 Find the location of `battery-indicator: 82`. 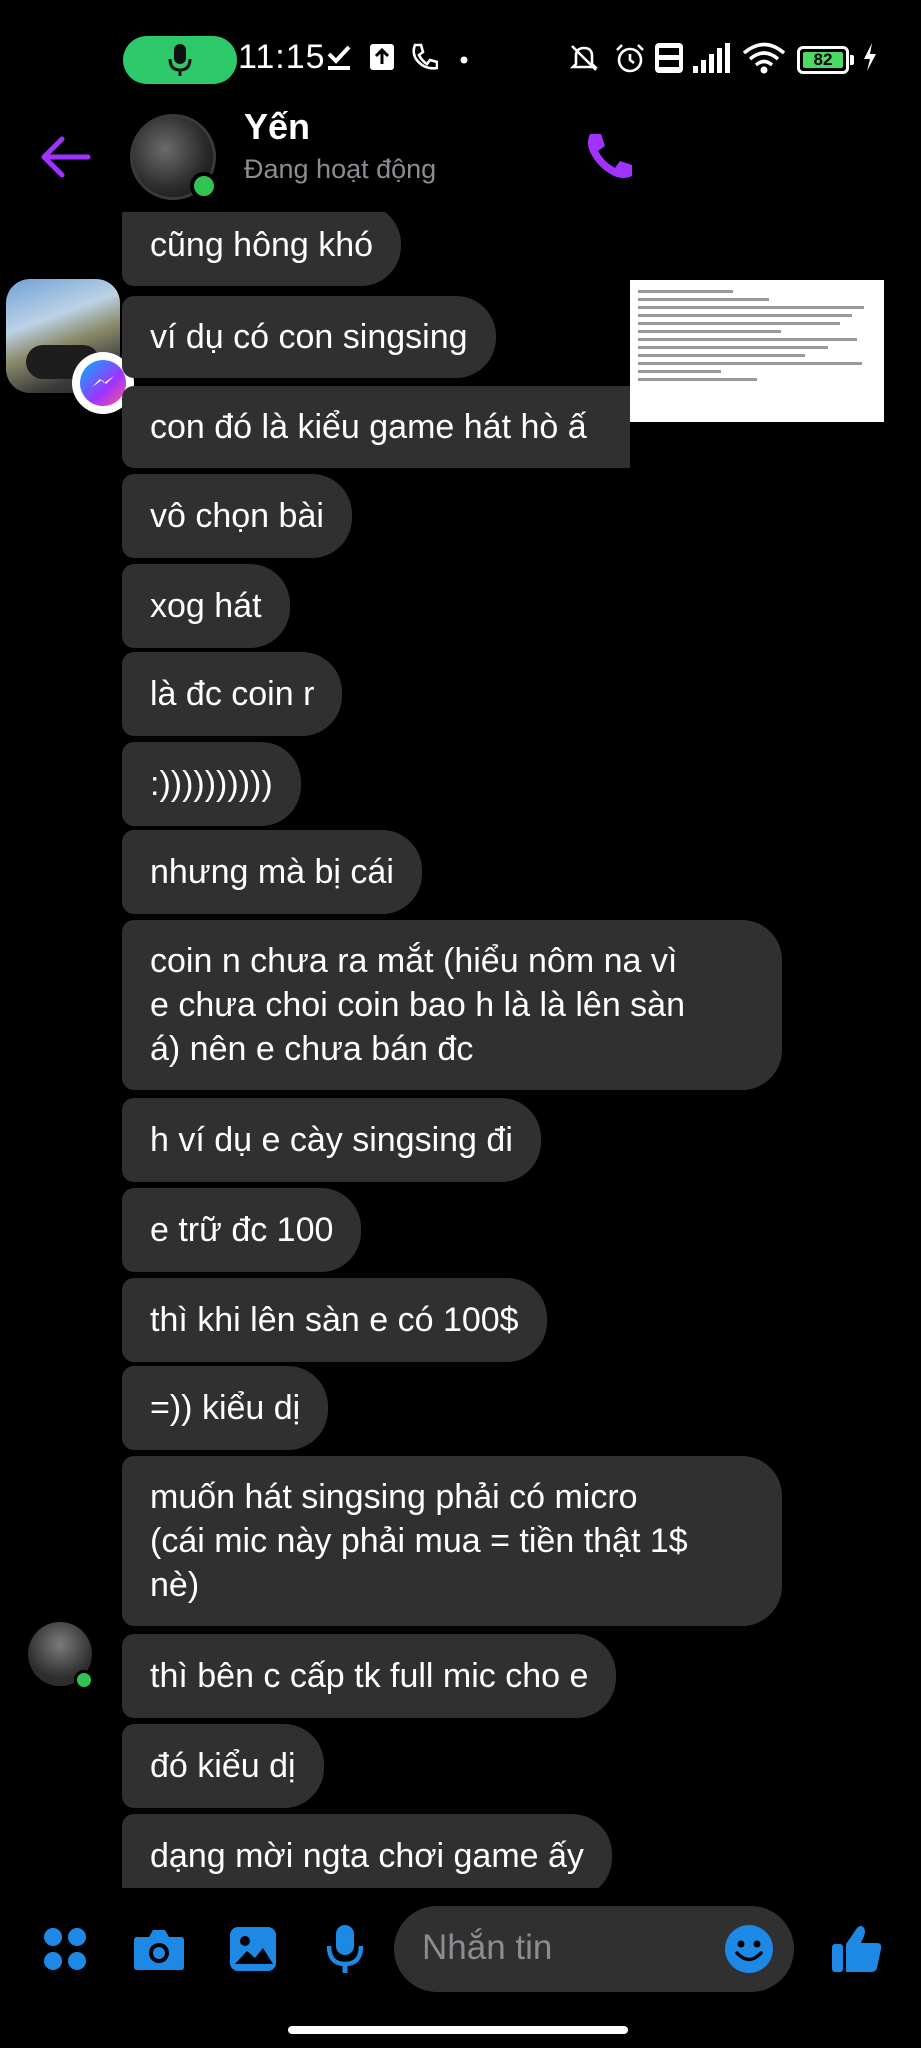

battery-indicator: 82 is located at coordinates (825, 60).